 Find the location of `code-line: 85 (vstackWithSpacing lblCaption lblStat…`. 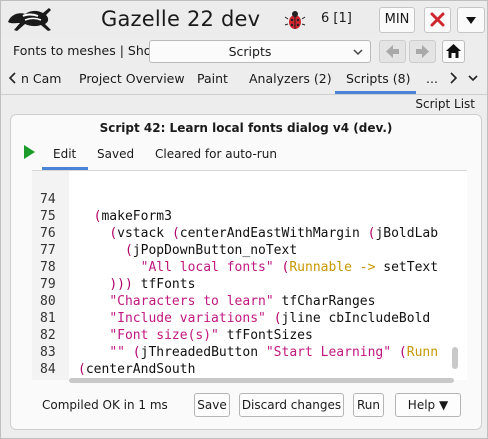

code-line: 85 (vstackWithSpacing lblCaption lblStat… is located at coordinates (63, 370).